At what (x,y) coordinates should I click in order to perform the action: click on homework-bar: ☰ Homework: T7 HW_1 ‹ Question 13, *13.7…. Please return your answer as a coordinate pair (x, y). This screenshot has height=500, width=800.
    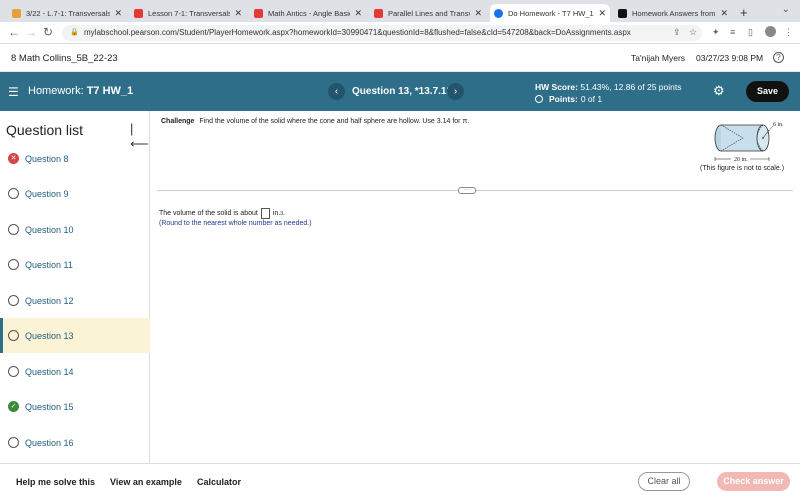
    Looking at the image, I should click on (400, 91).